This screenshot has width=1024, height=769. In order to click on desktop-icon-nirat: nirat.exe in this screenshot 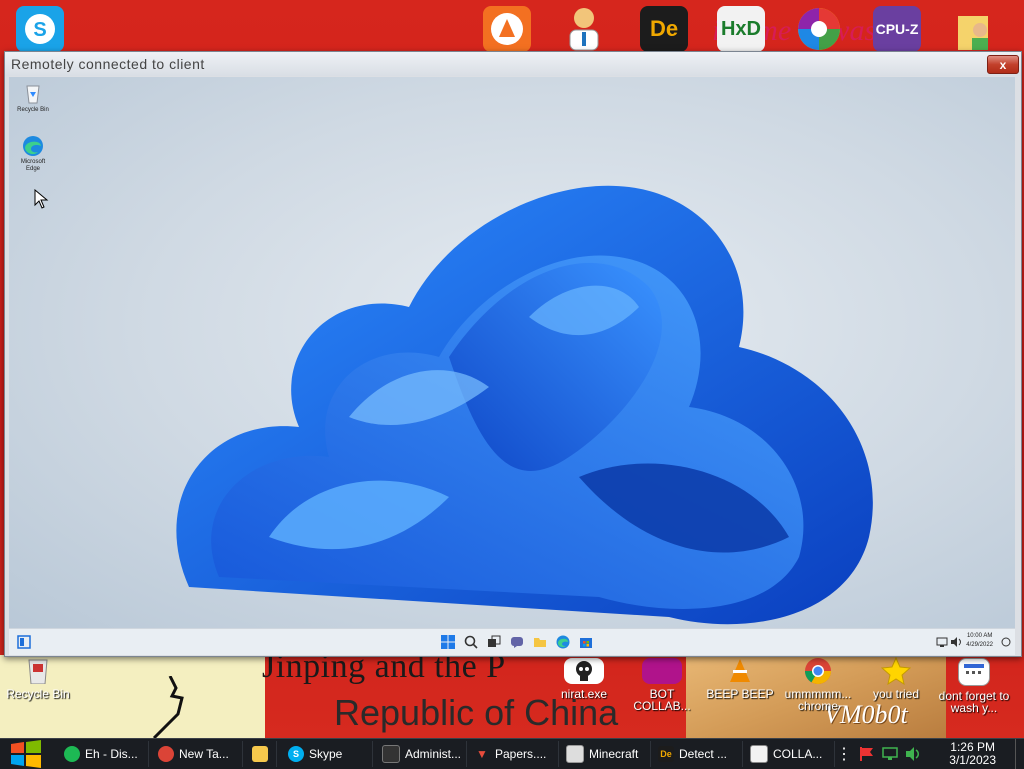, I will do `click(584, 679)`.